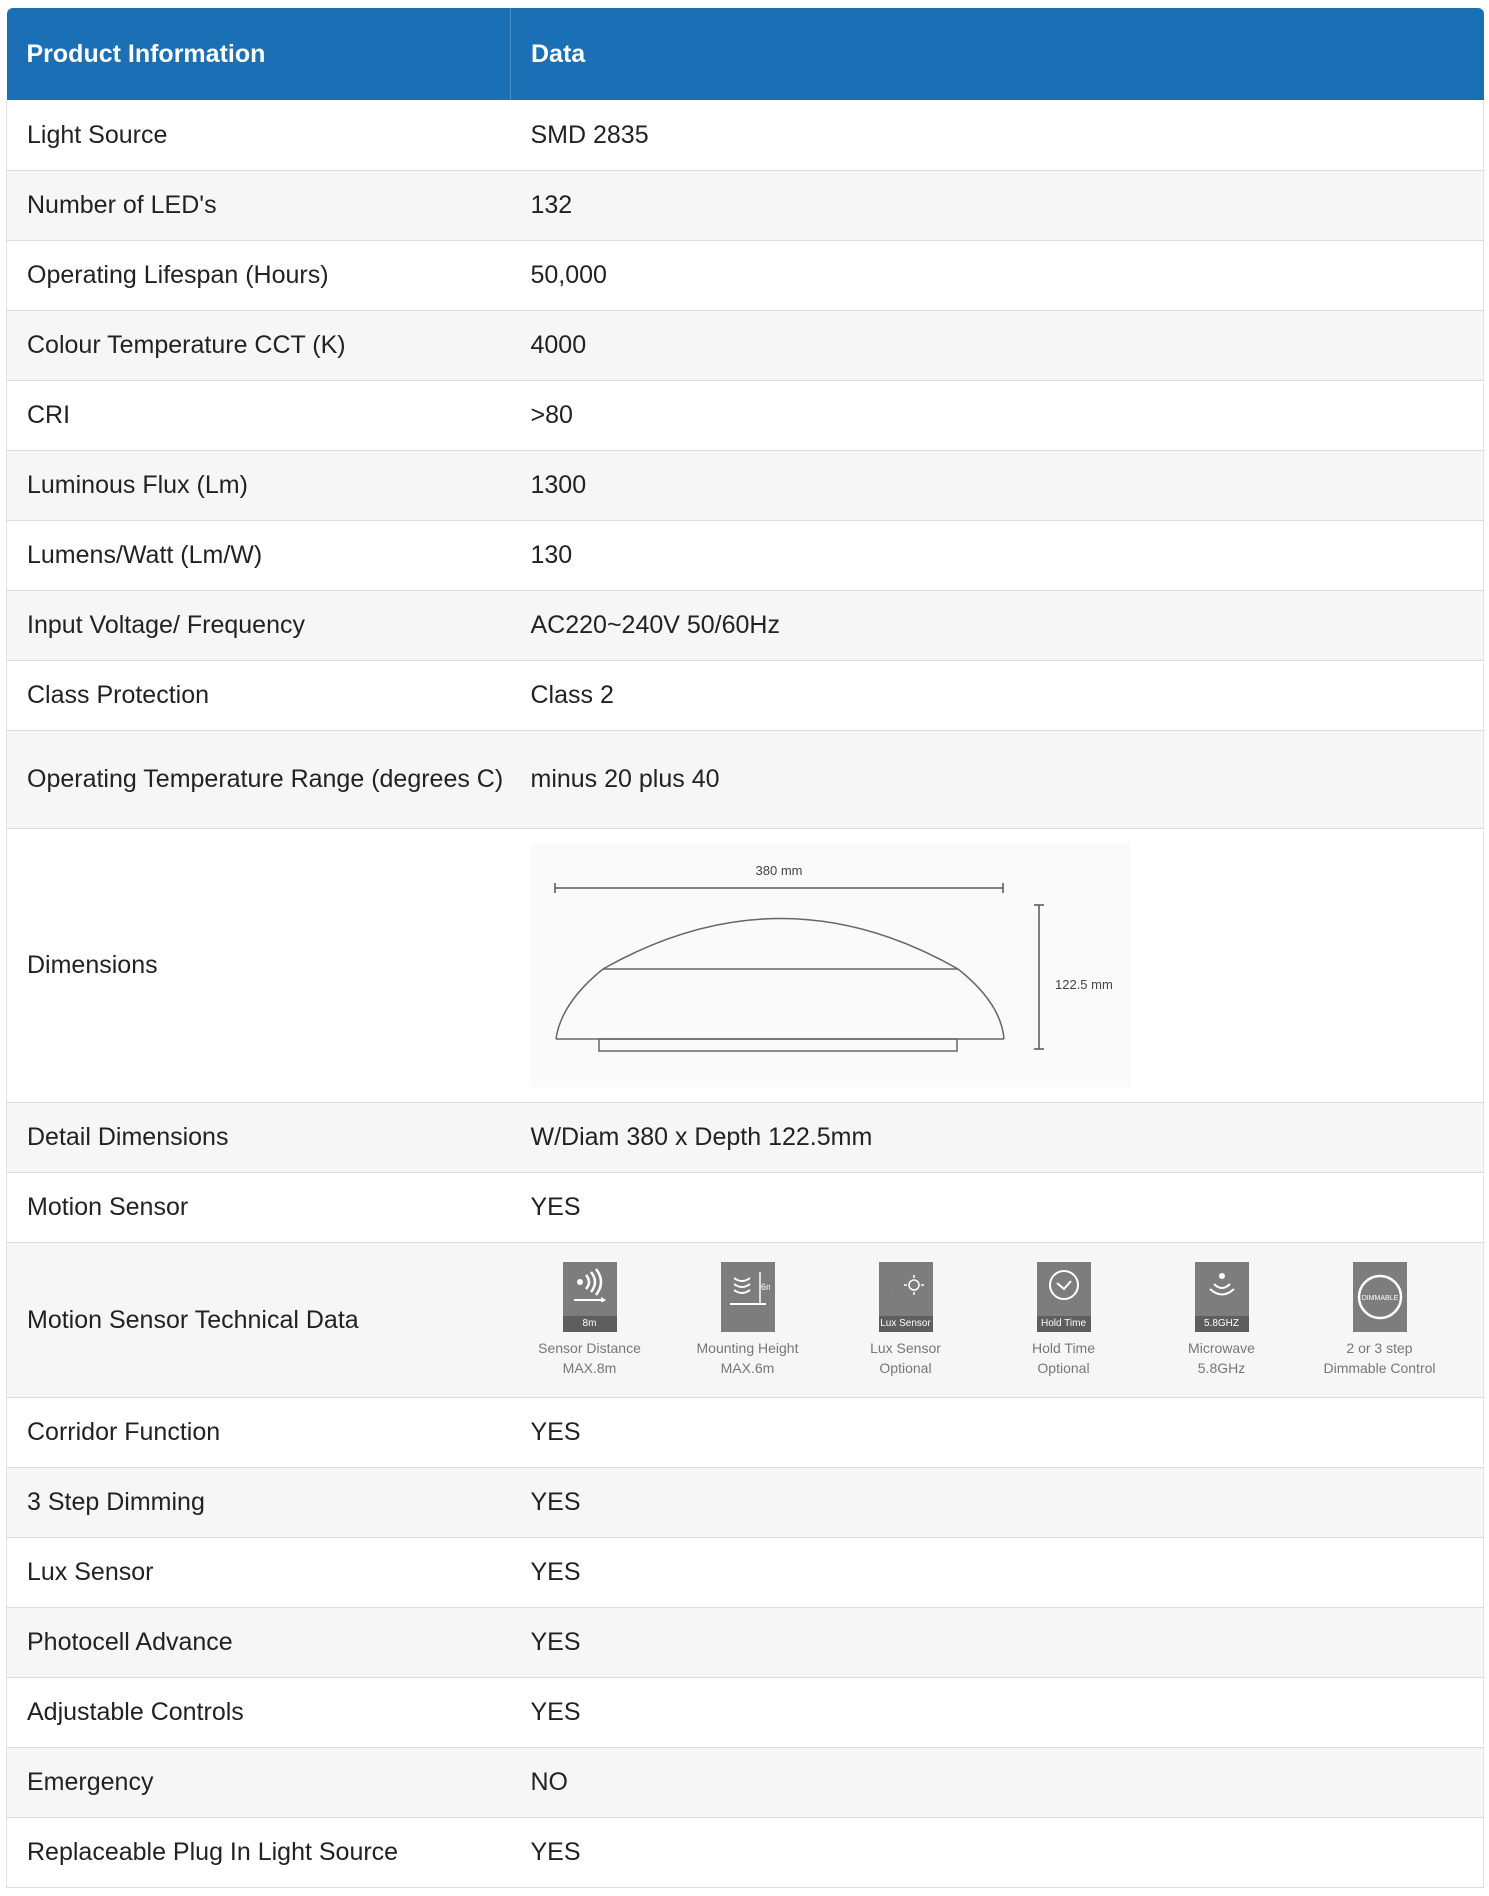  I want to click on table-row: Lumens/Watt (Lm/W) 130, so click(745, 555).